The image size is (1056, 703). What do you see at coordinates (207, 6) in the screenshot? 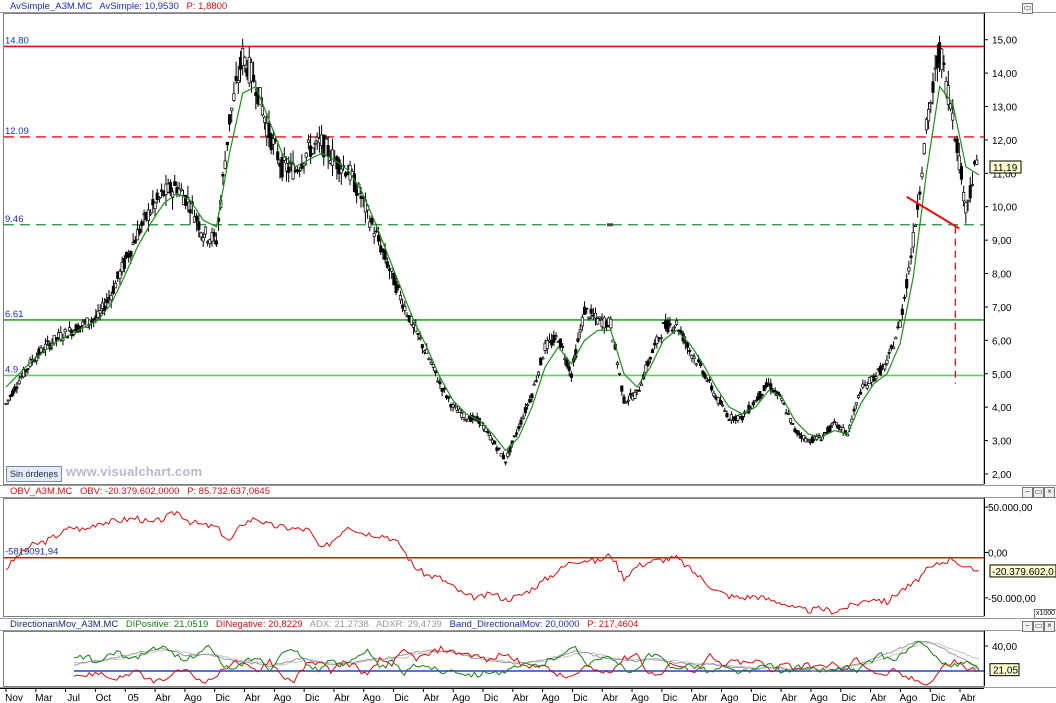
I see `legend-item: P: 1,8800` at bounding box center [207, 6].